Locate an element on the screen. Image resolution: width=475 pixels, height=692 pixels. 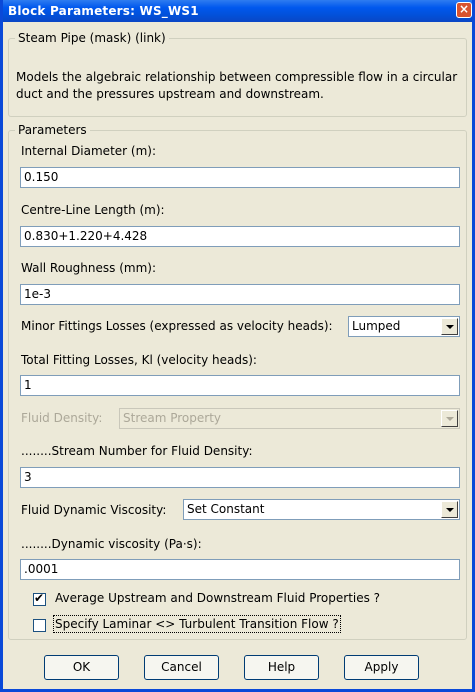
close-icon: × is located at coordinates (464, 9).